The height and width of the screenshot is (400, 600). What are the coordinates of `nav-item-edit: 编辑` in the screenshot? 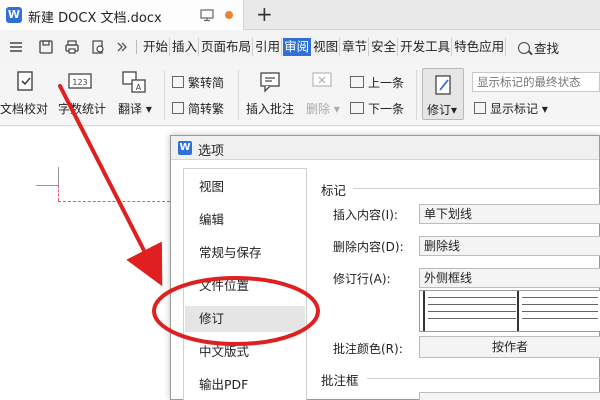 It's located at (245, 220).